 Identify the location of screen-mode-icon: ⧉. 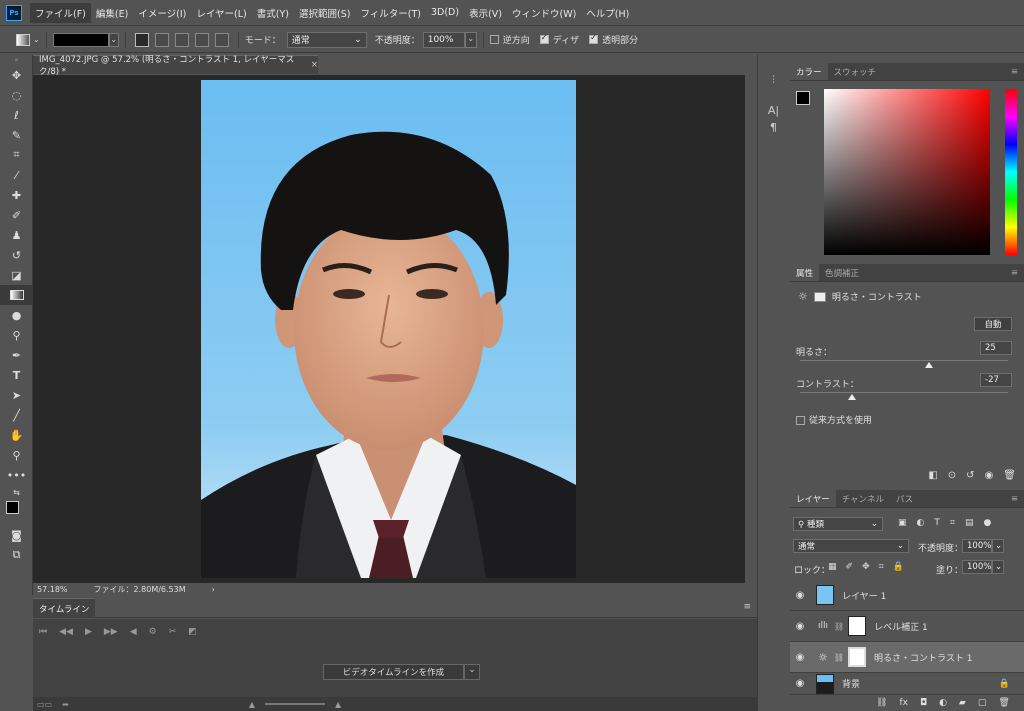
(16, 555).